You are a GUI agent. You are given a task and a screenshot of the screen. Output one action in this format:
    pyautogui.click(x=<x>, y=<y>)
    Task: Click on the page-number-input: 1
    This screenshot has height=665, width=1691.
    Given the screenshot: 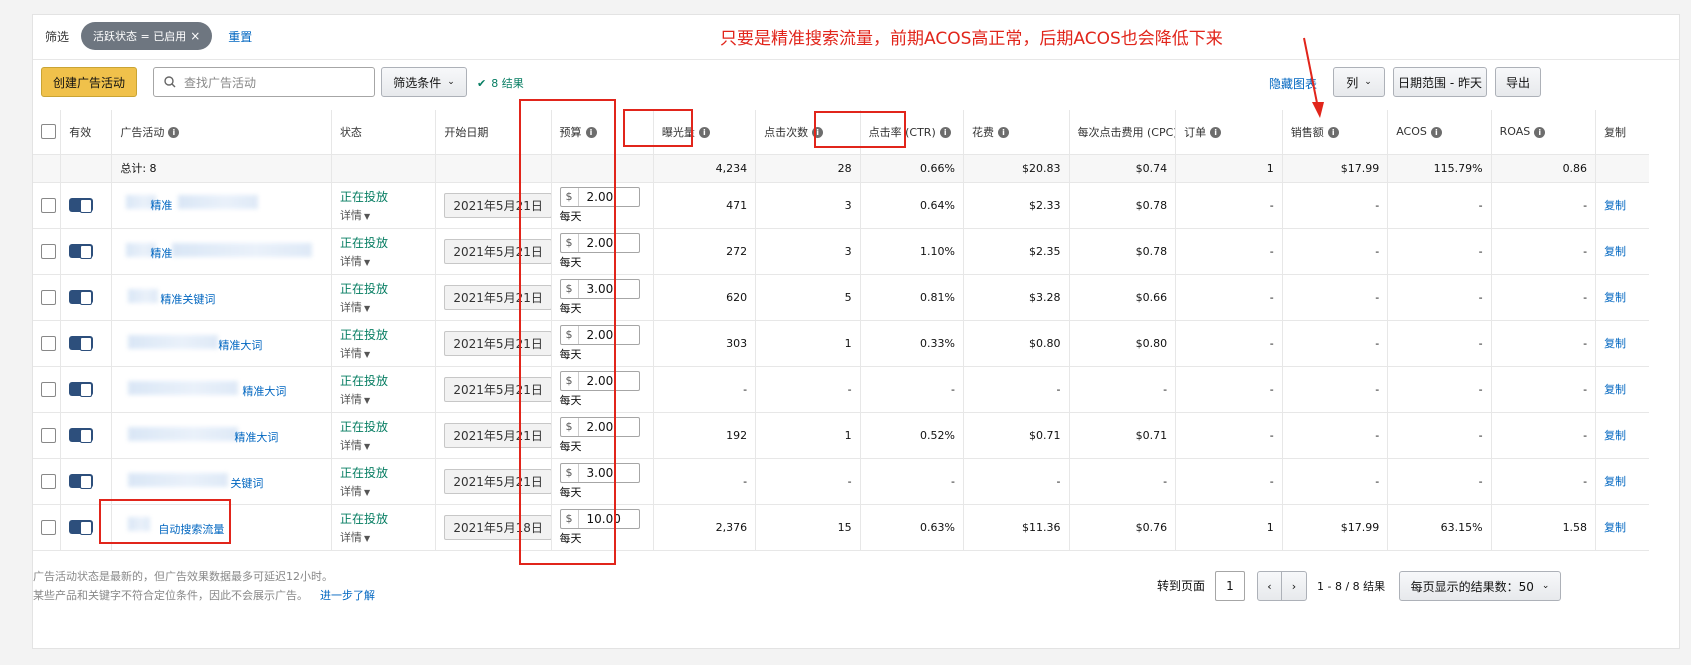 What is the action you would take?
    pyautogui.click(x=1230, y=586)
    